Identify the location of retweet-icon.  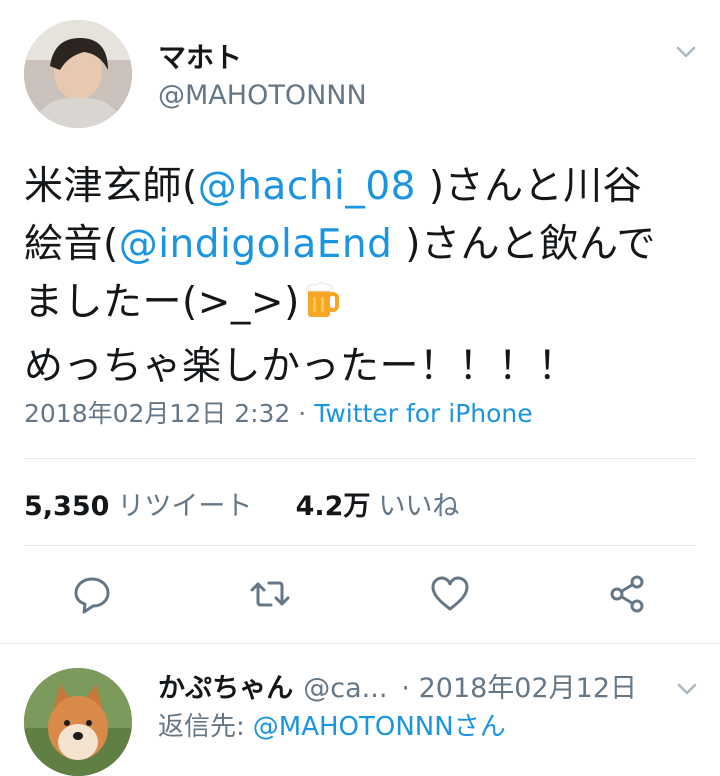
(270, 594).